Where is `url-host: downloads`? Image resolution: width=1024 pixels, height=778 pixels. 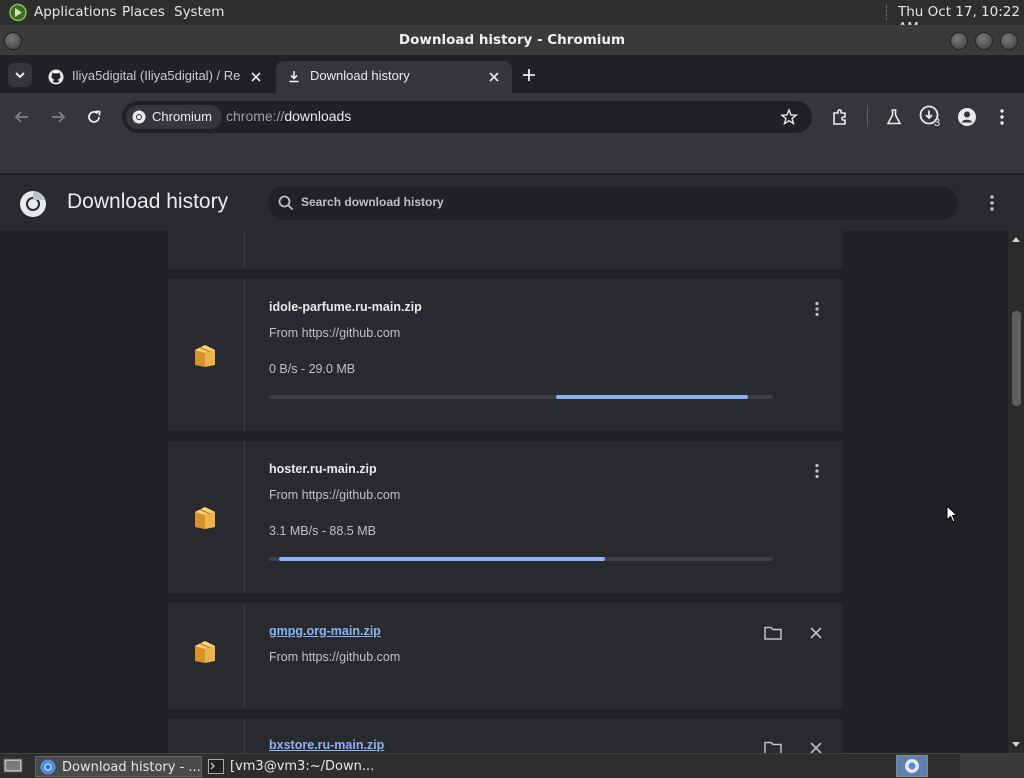 url-host: downloads is located at coordinates (318, 116).